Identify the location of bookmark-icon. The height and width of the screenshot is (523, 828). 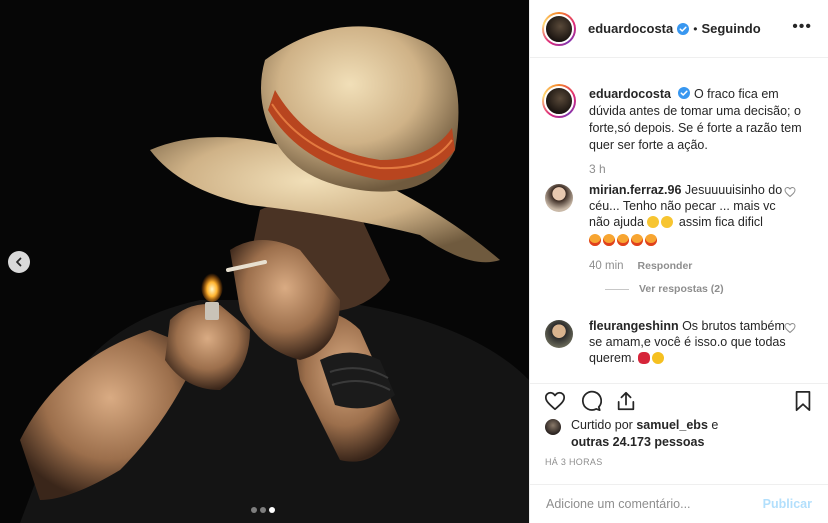
(803, 401).